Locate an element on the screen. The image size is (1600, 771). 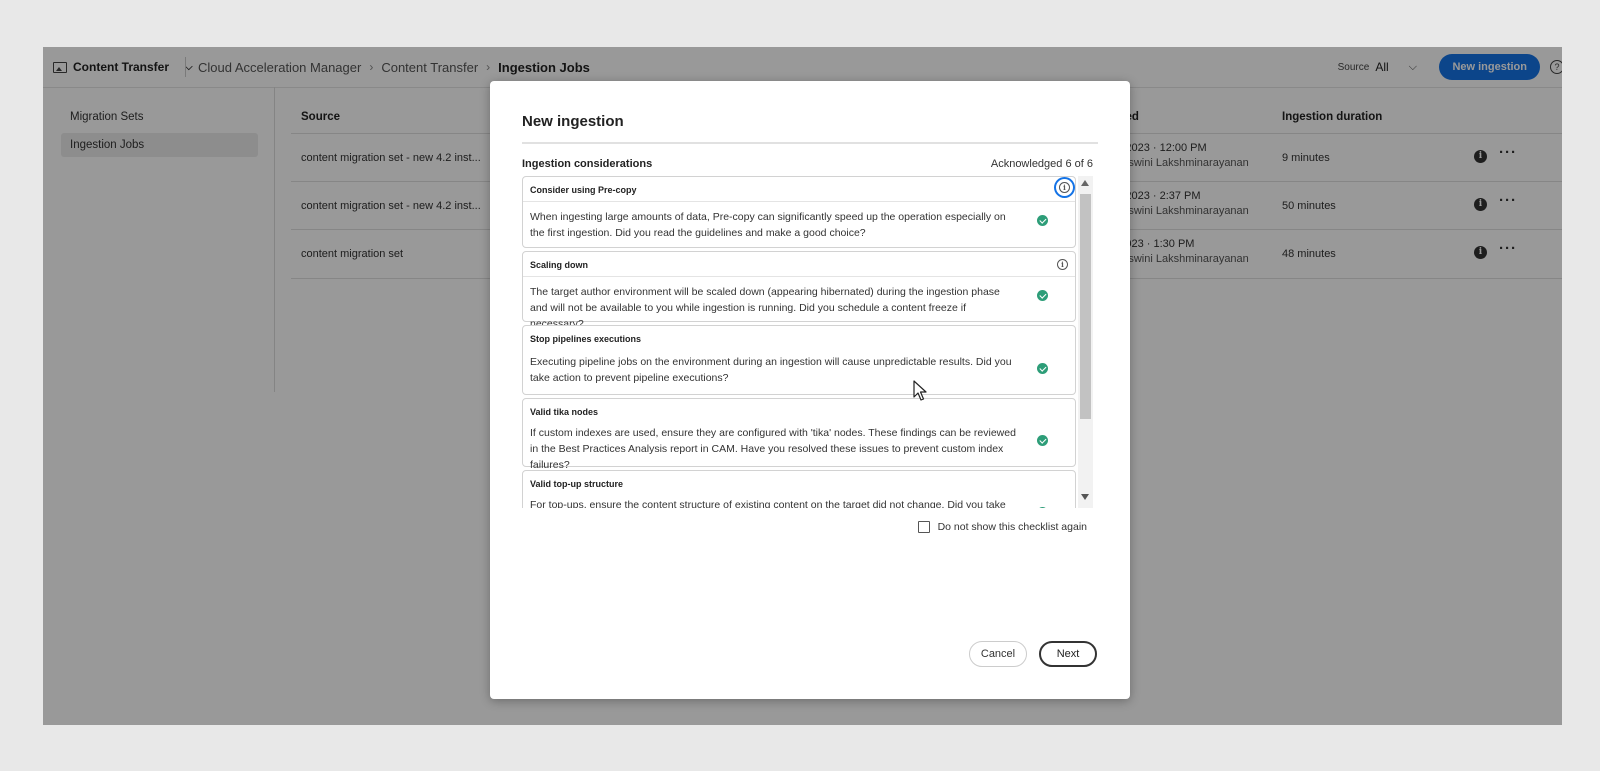
scrollbar-thumb is located at coordinates (1085, 306).